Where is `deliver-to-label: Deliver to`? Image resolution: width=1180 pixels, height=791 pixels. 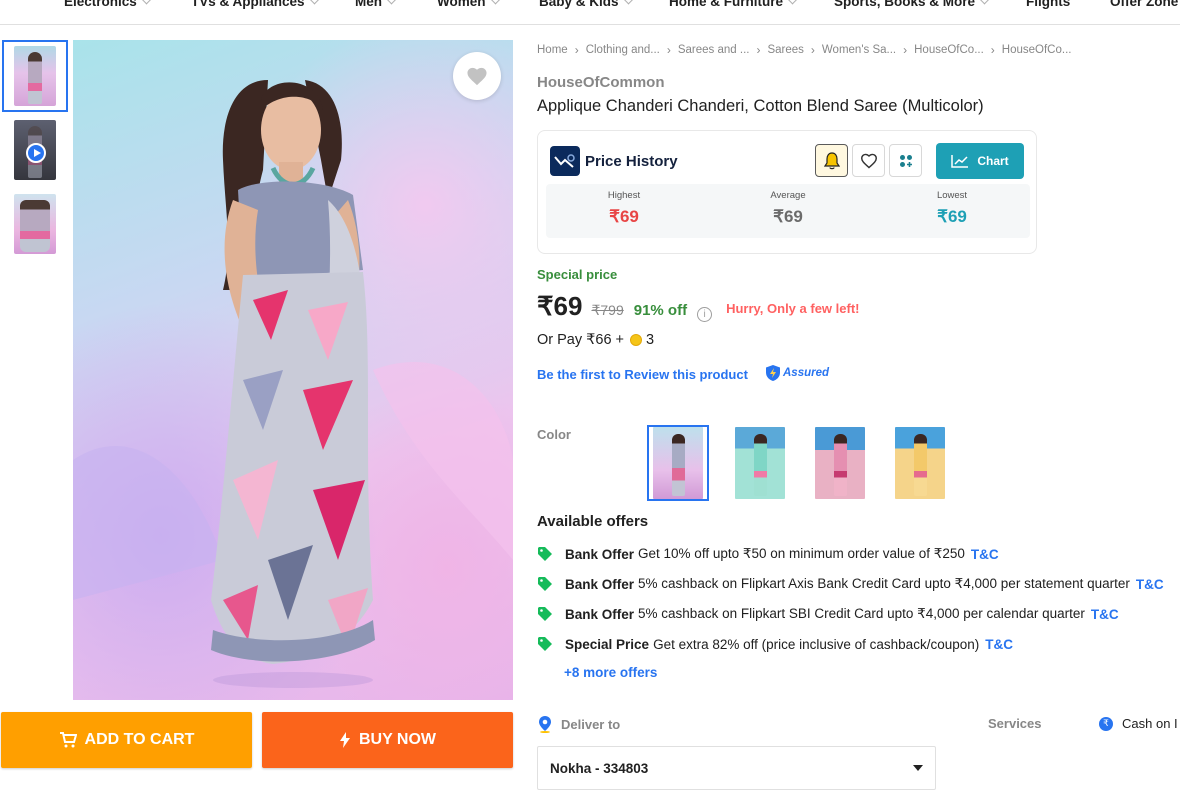
deliver-to-label: Deliver to is located at coordinates (578, 724).